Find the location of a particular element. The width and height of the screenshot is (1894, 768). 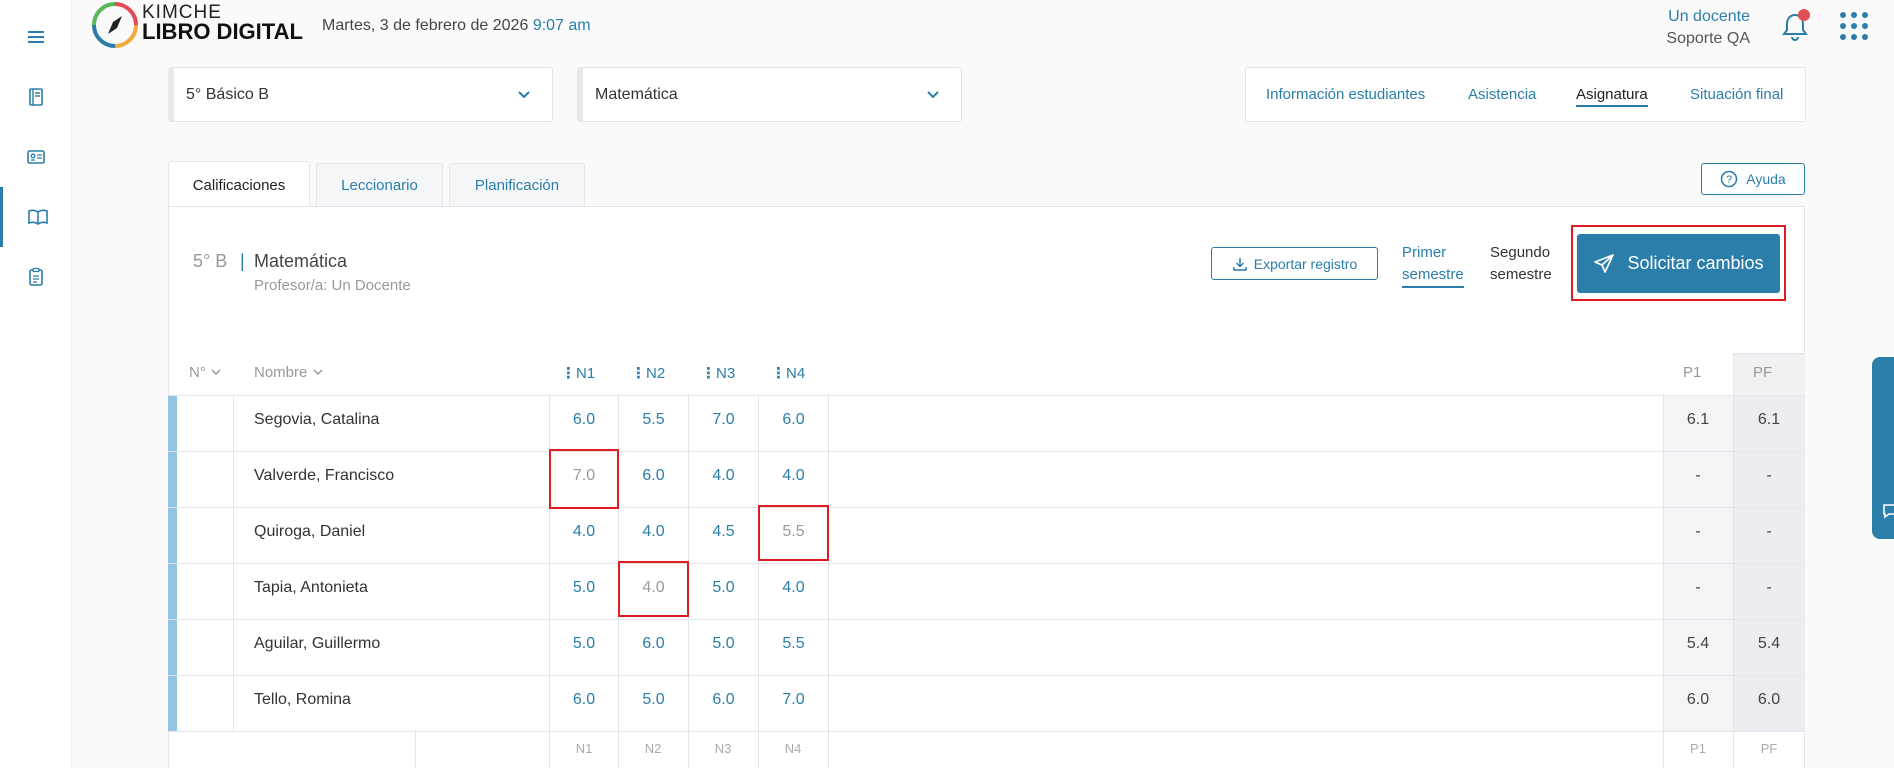

column-n3-header: ⋮N3 is located at coordinates (718, 373).